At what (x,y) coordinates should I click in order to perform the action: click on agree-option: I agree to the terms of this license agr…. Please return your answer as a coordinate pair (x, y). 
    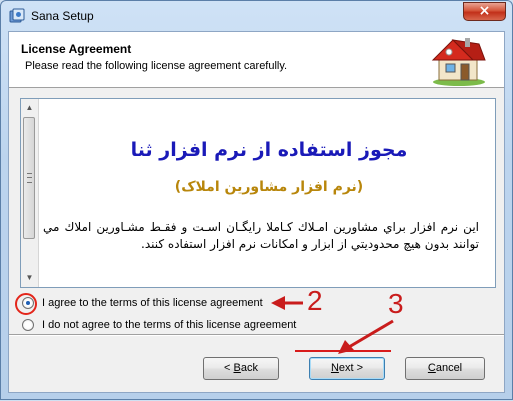
    Looking at the image, I should click on (142, 303).